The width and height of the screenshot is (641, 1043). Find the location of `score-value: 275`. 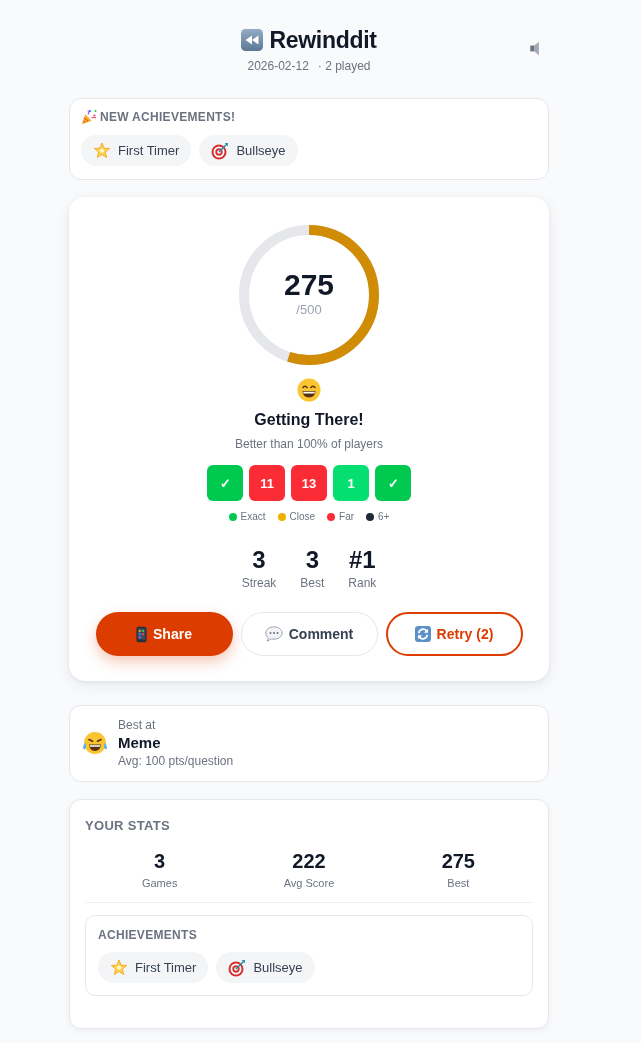

score-value: 275 is located at coordinates (309, 285).